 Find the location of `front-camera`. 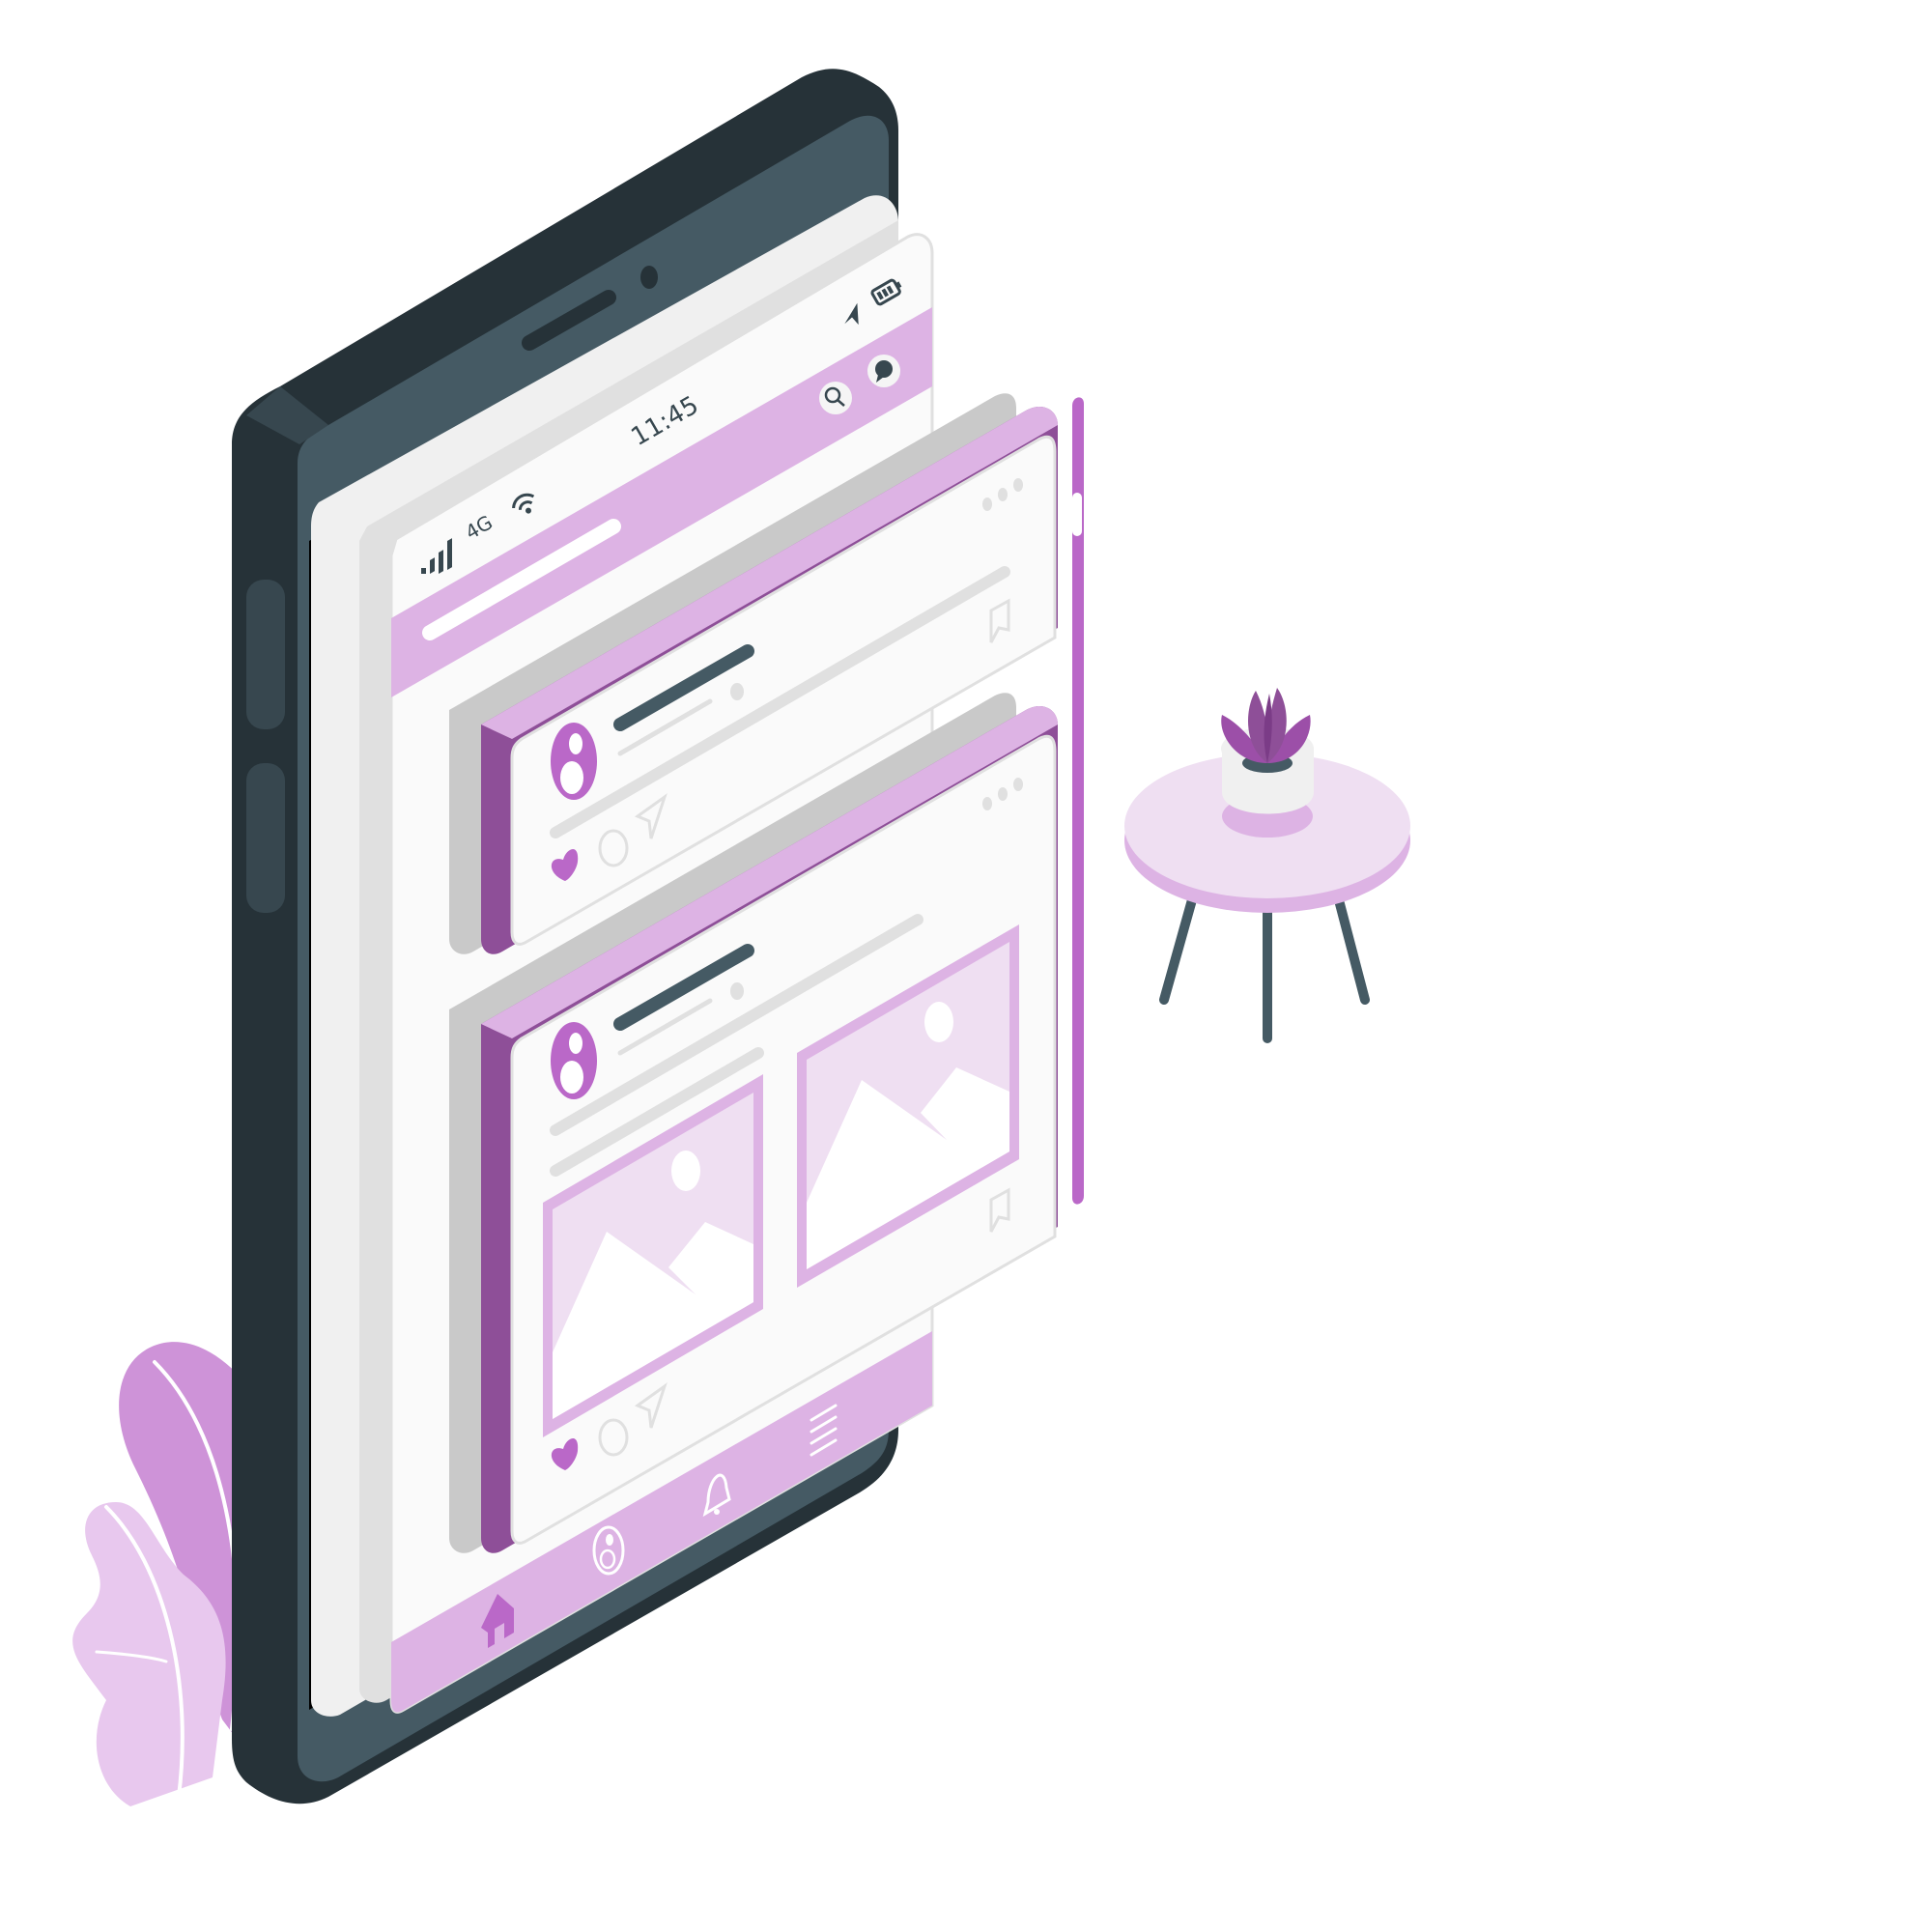

front-camera is located at coordinates (649, 277).